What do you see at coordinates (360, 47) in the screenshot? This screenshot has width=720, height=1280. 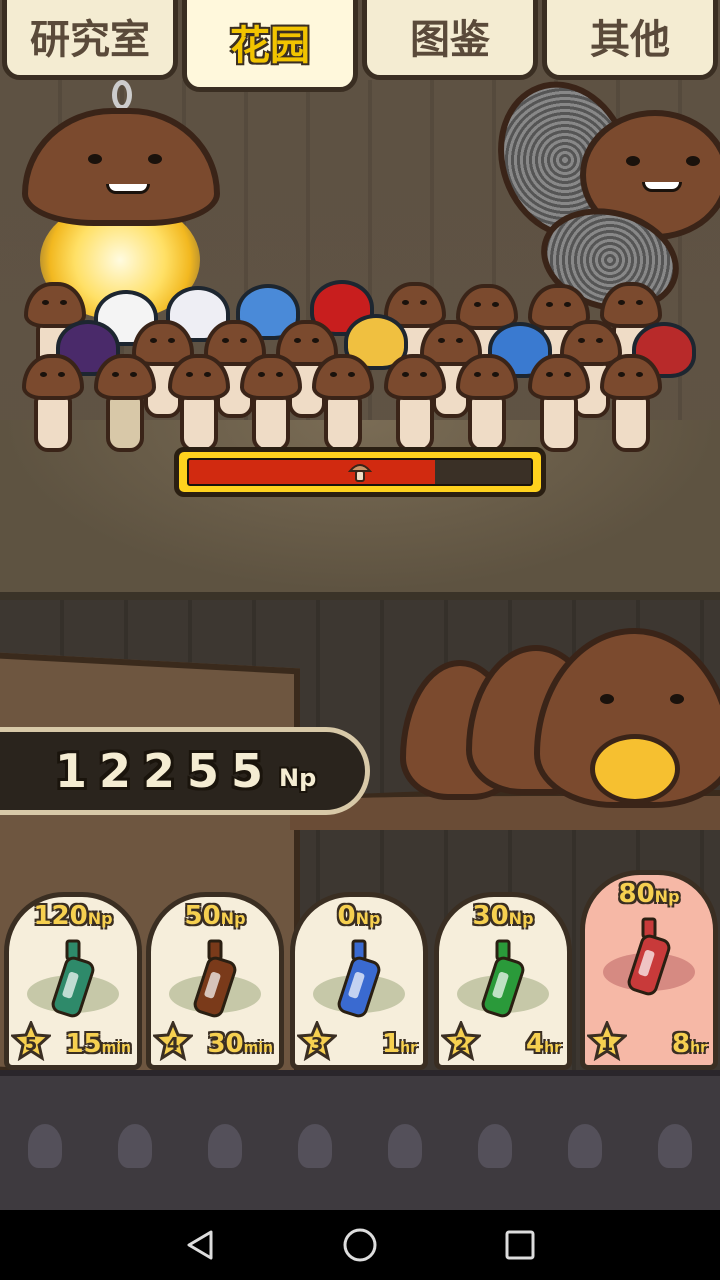 I see `top-tabs: 研究室 花园 图鉴 其他` at bounding box center [360, 47].